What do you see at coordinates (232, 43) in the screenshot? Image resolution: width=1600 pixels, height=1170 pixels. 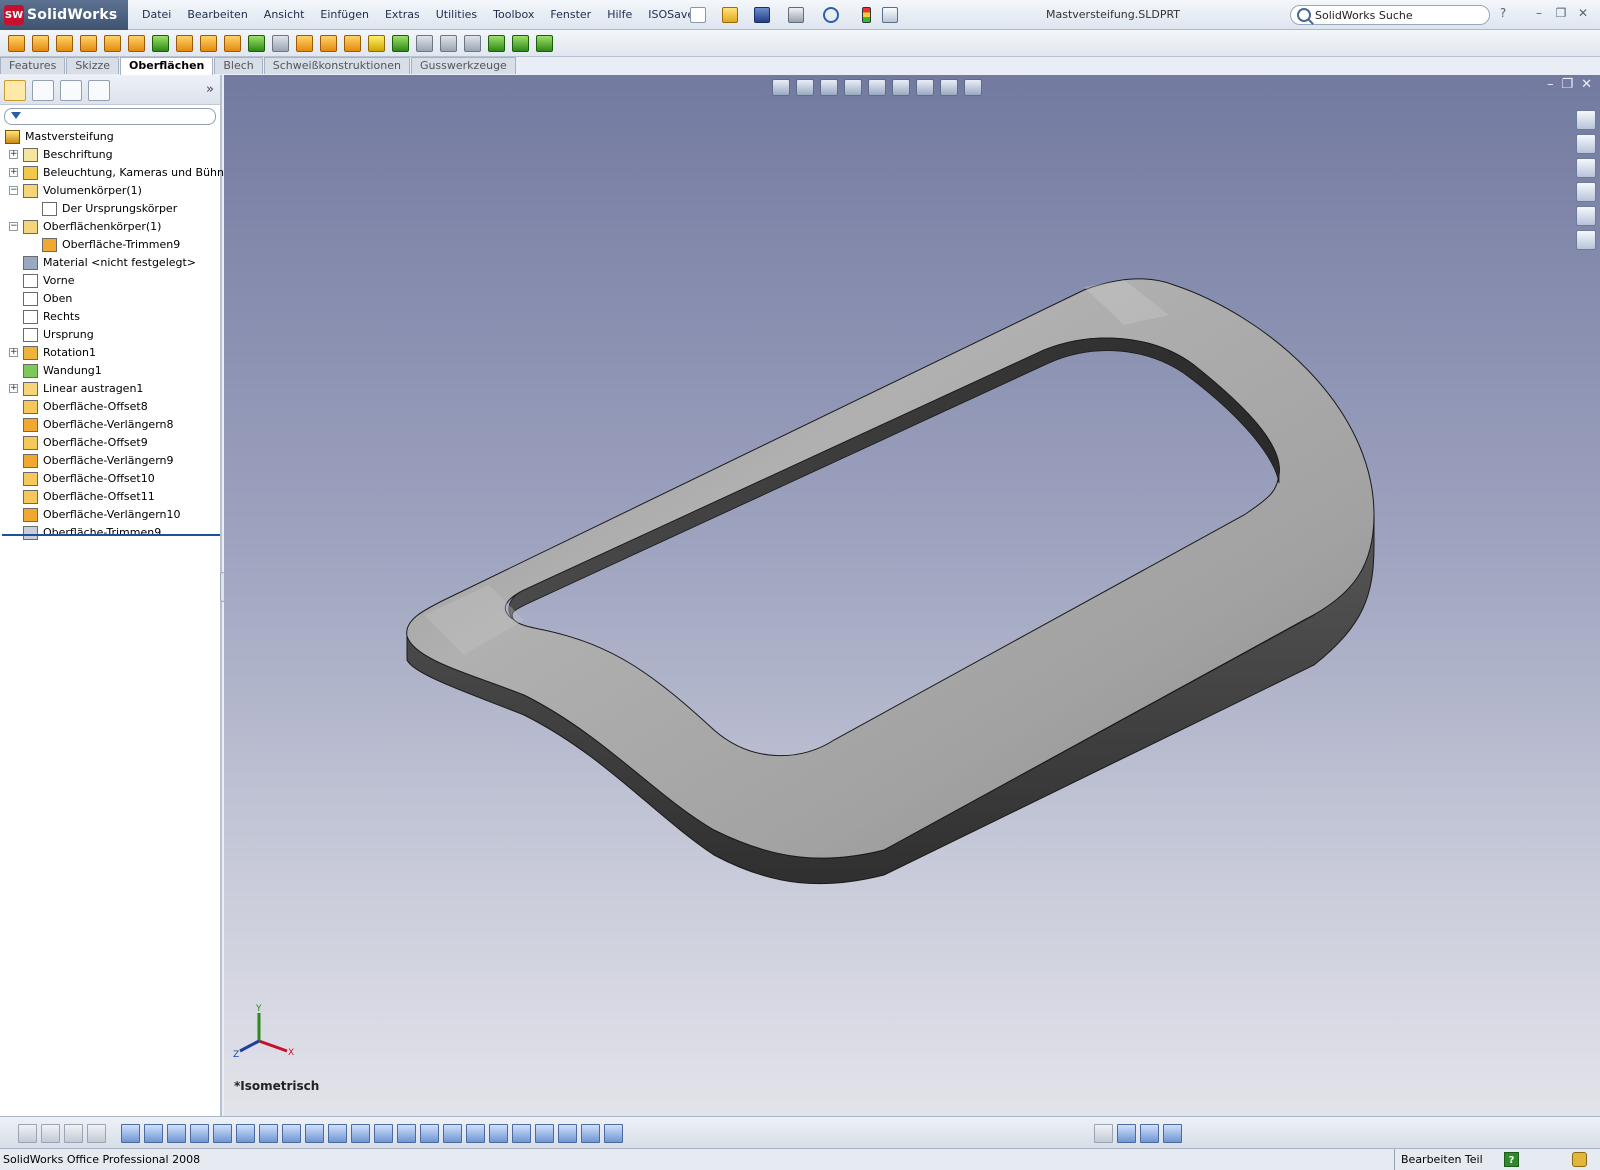 I see `fill-surface-icon` at bounding box center [232, 43].